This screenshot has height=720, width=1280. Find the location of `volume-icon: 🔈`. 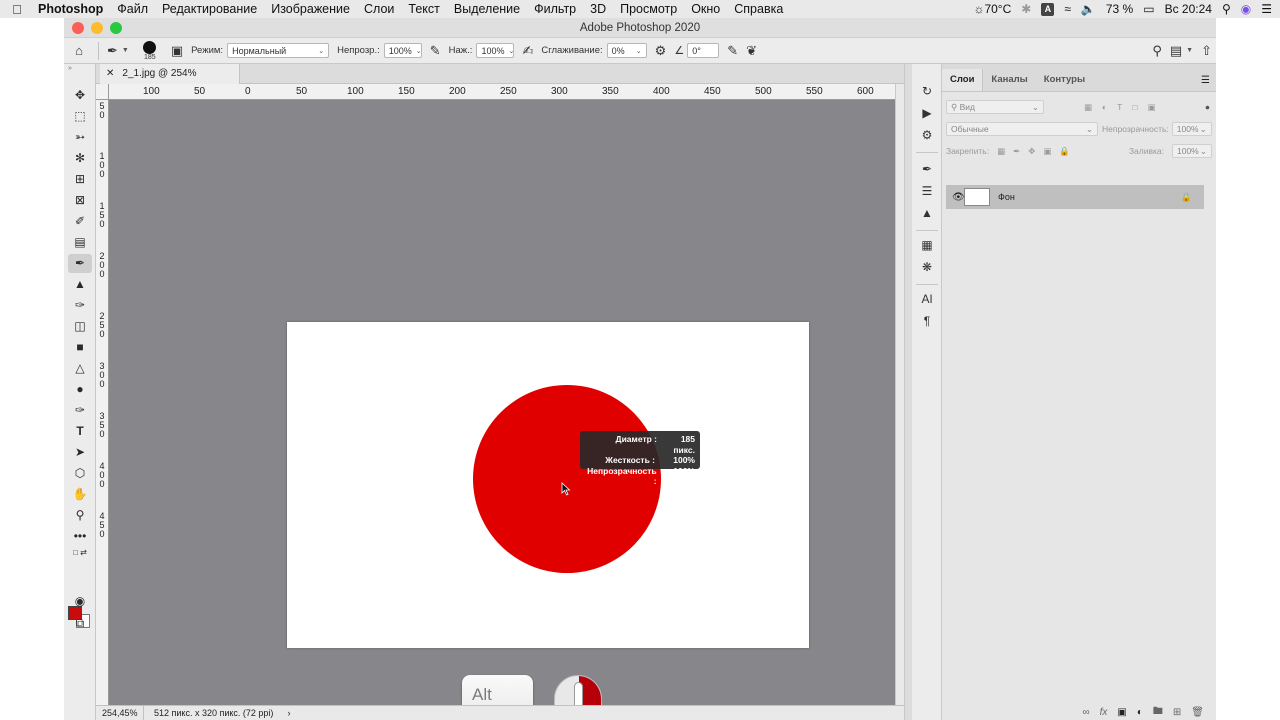

volume-icon: 🔈 is located at coordinates (1088, 9).